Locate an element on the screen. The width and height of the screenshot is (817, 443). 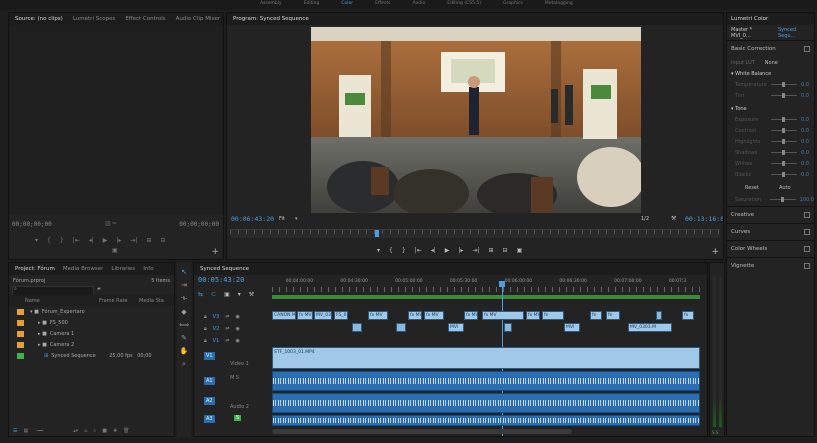
program-go-out-icon: ⇥| is located at coordinates (475, 250).